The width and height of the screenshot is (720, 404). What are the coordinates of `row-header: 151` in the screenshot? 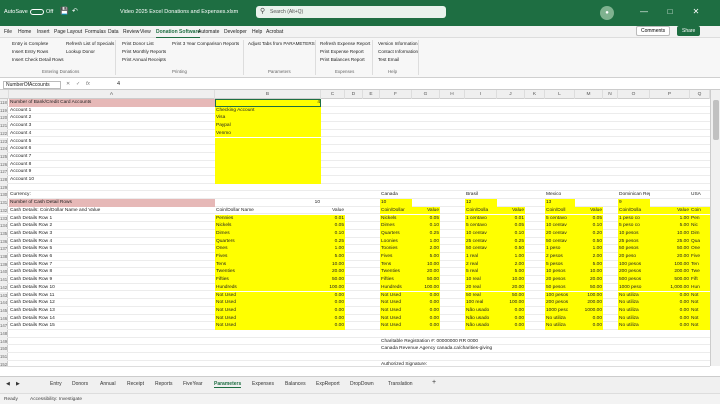 It's located at (4, 356).